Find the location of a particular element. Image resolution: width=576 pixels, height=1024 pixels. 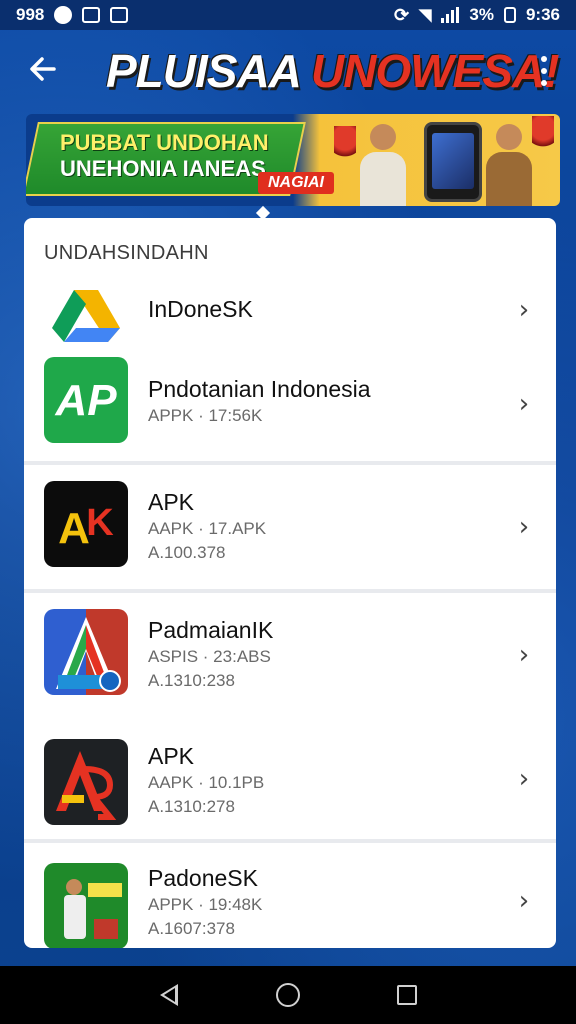

green-ap-icon: AP is located at coordinates (86, 400).